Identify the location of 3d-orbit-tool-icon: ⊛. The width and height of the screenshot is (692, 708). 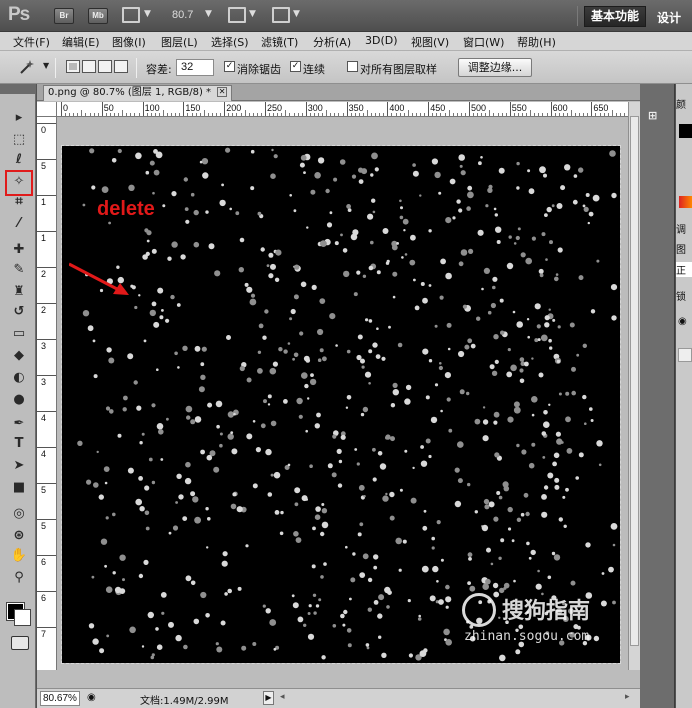
(19, 535).